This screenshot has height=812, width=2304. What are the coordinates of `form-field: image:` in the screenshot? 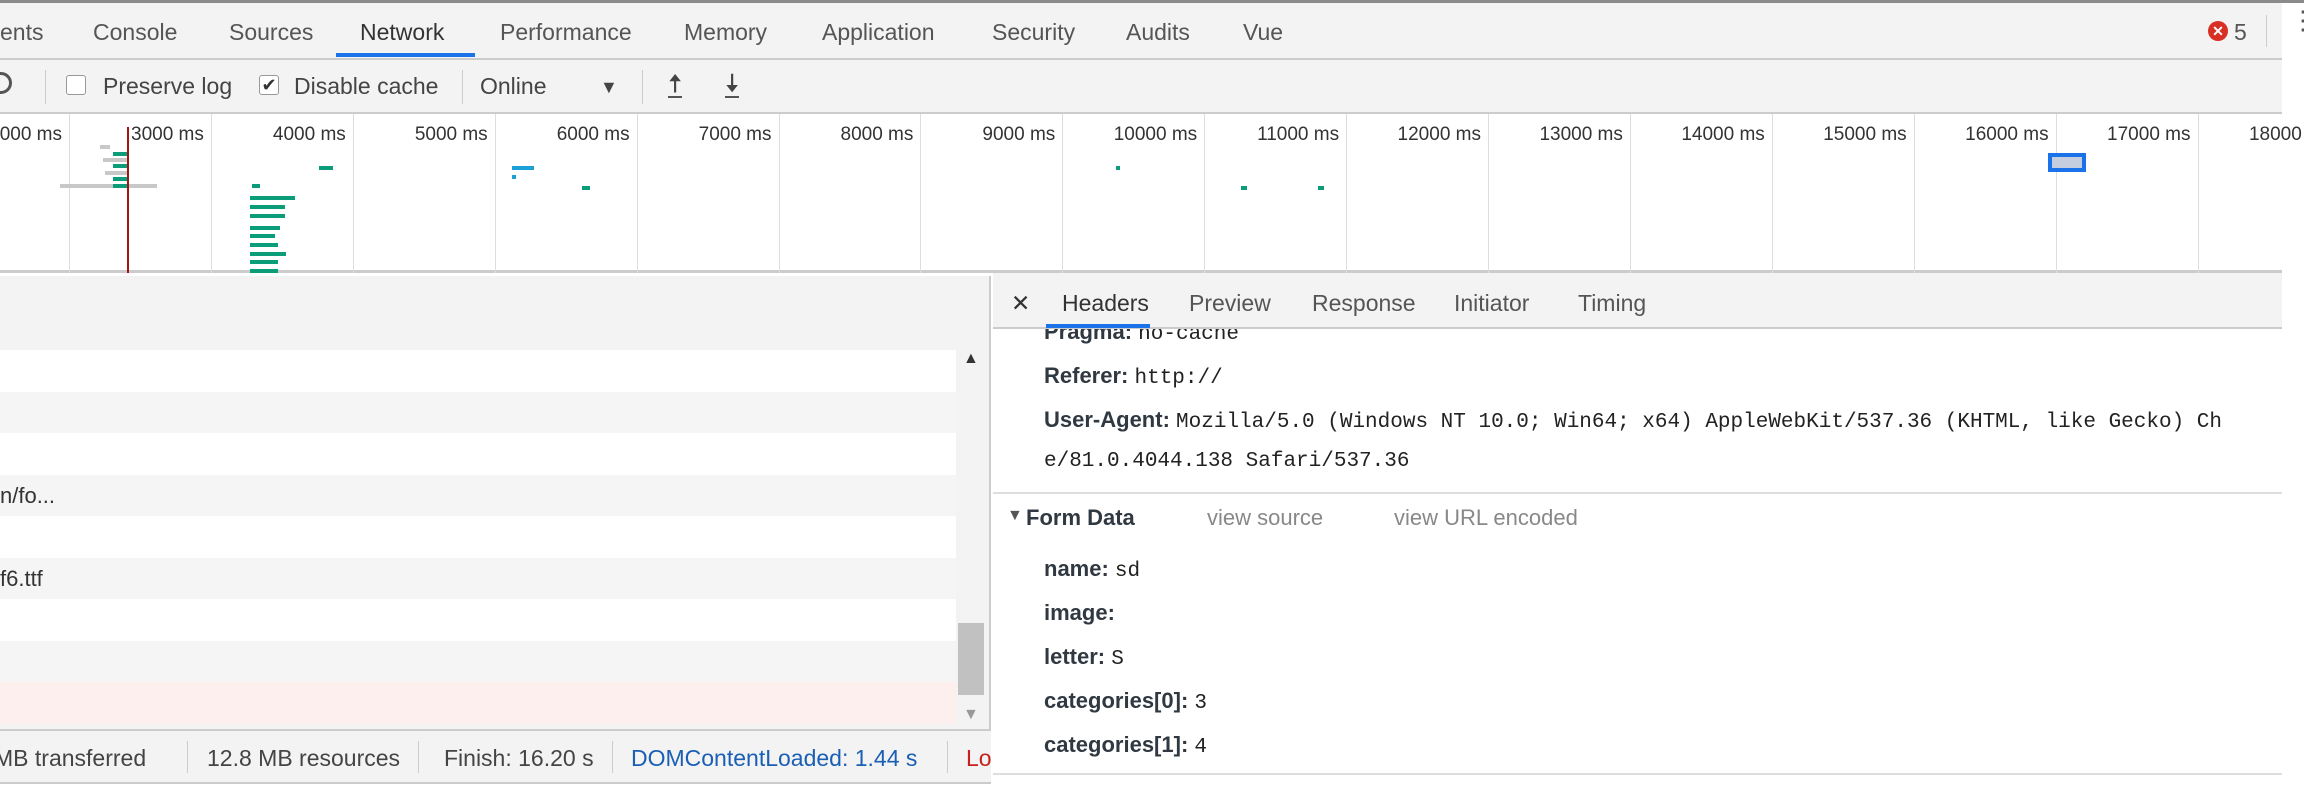 It's located at (1079, 612).